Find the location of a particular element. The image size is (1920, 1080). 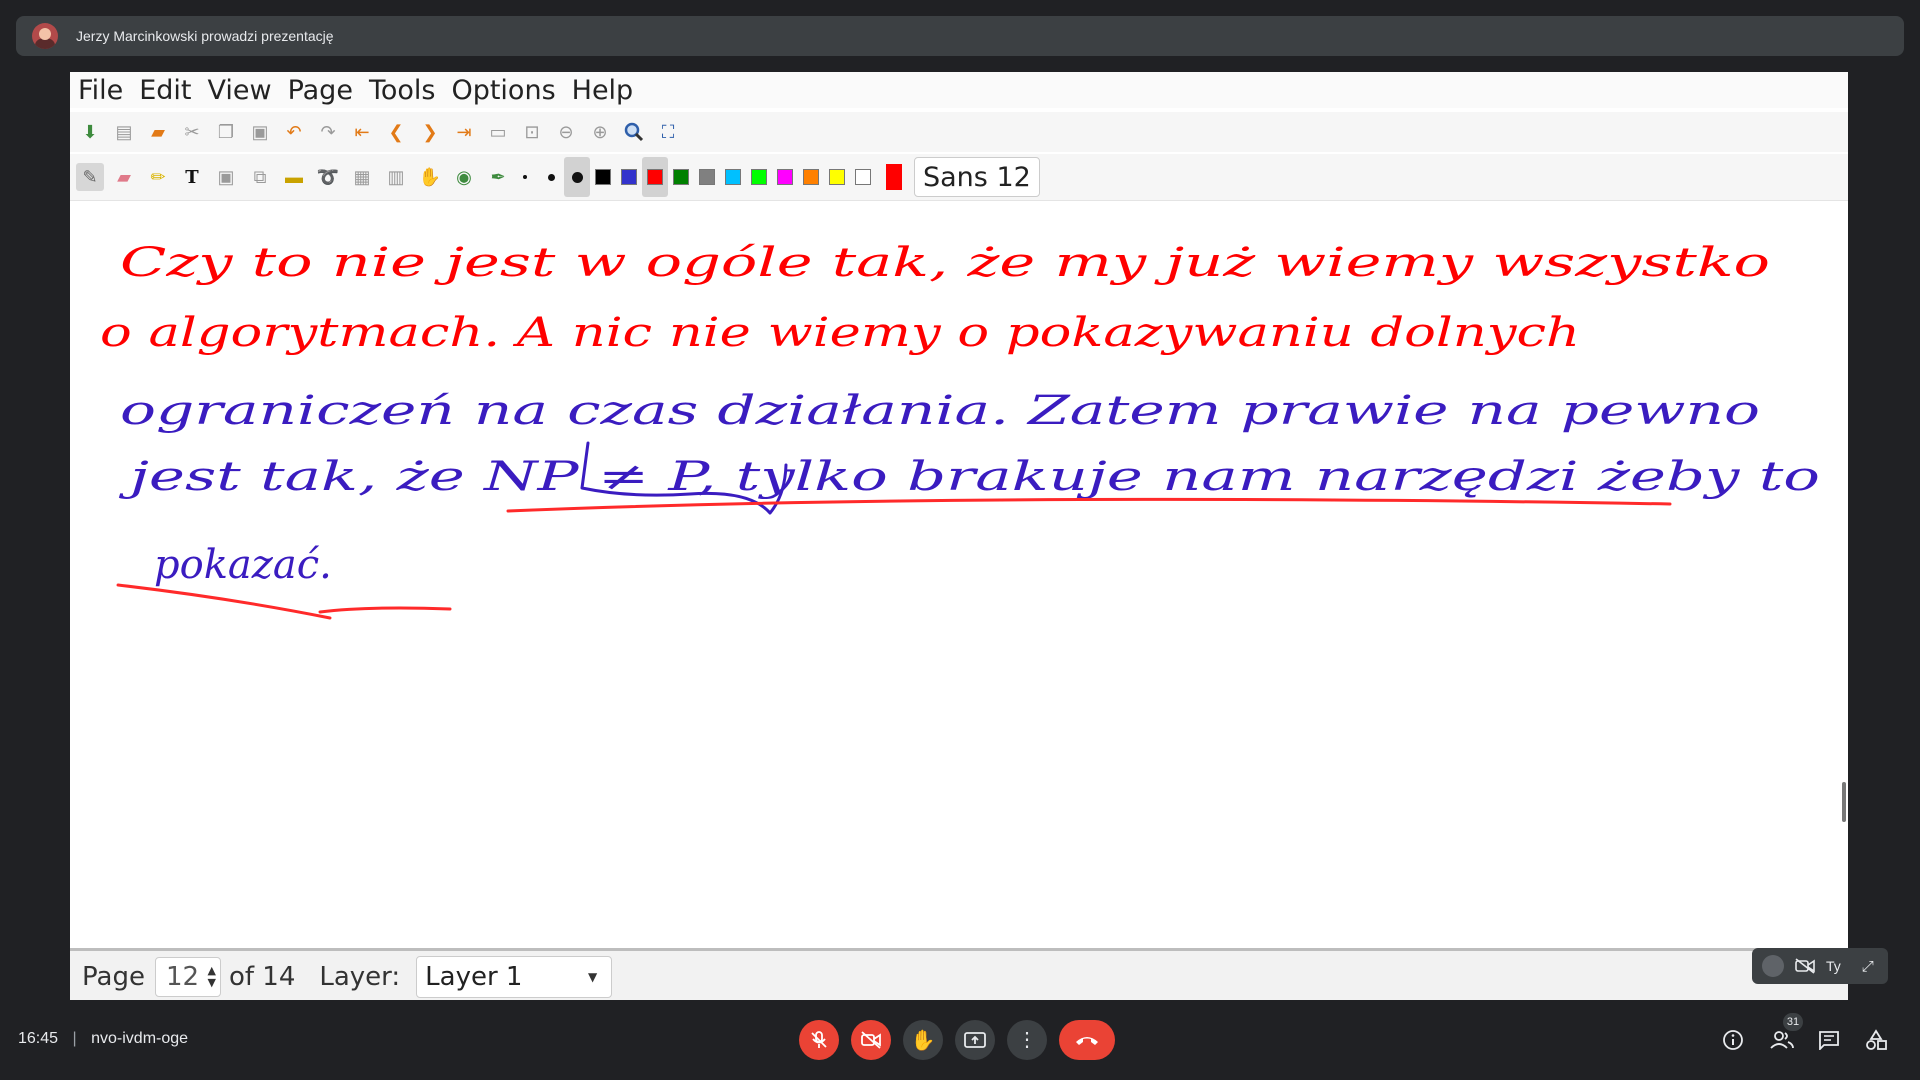

lasso-select-icon: ➰ is located at coordinates (328, 177).